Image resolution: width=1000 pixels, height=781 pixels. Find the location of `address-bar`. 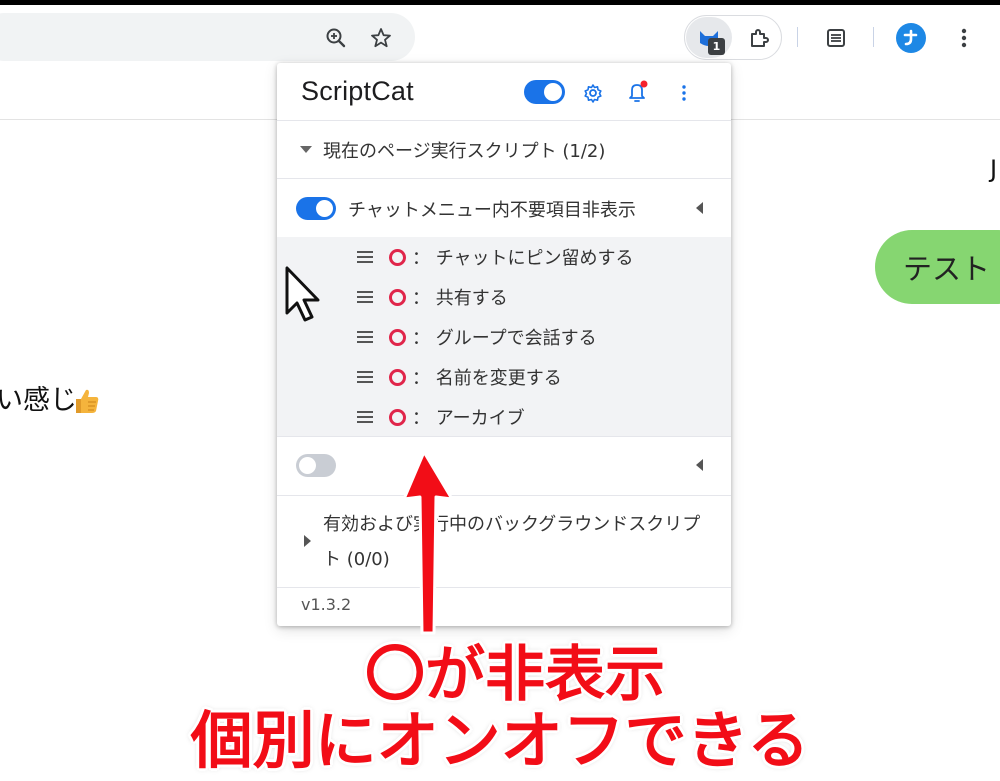

address-bar is located at coordinates (207, 37).